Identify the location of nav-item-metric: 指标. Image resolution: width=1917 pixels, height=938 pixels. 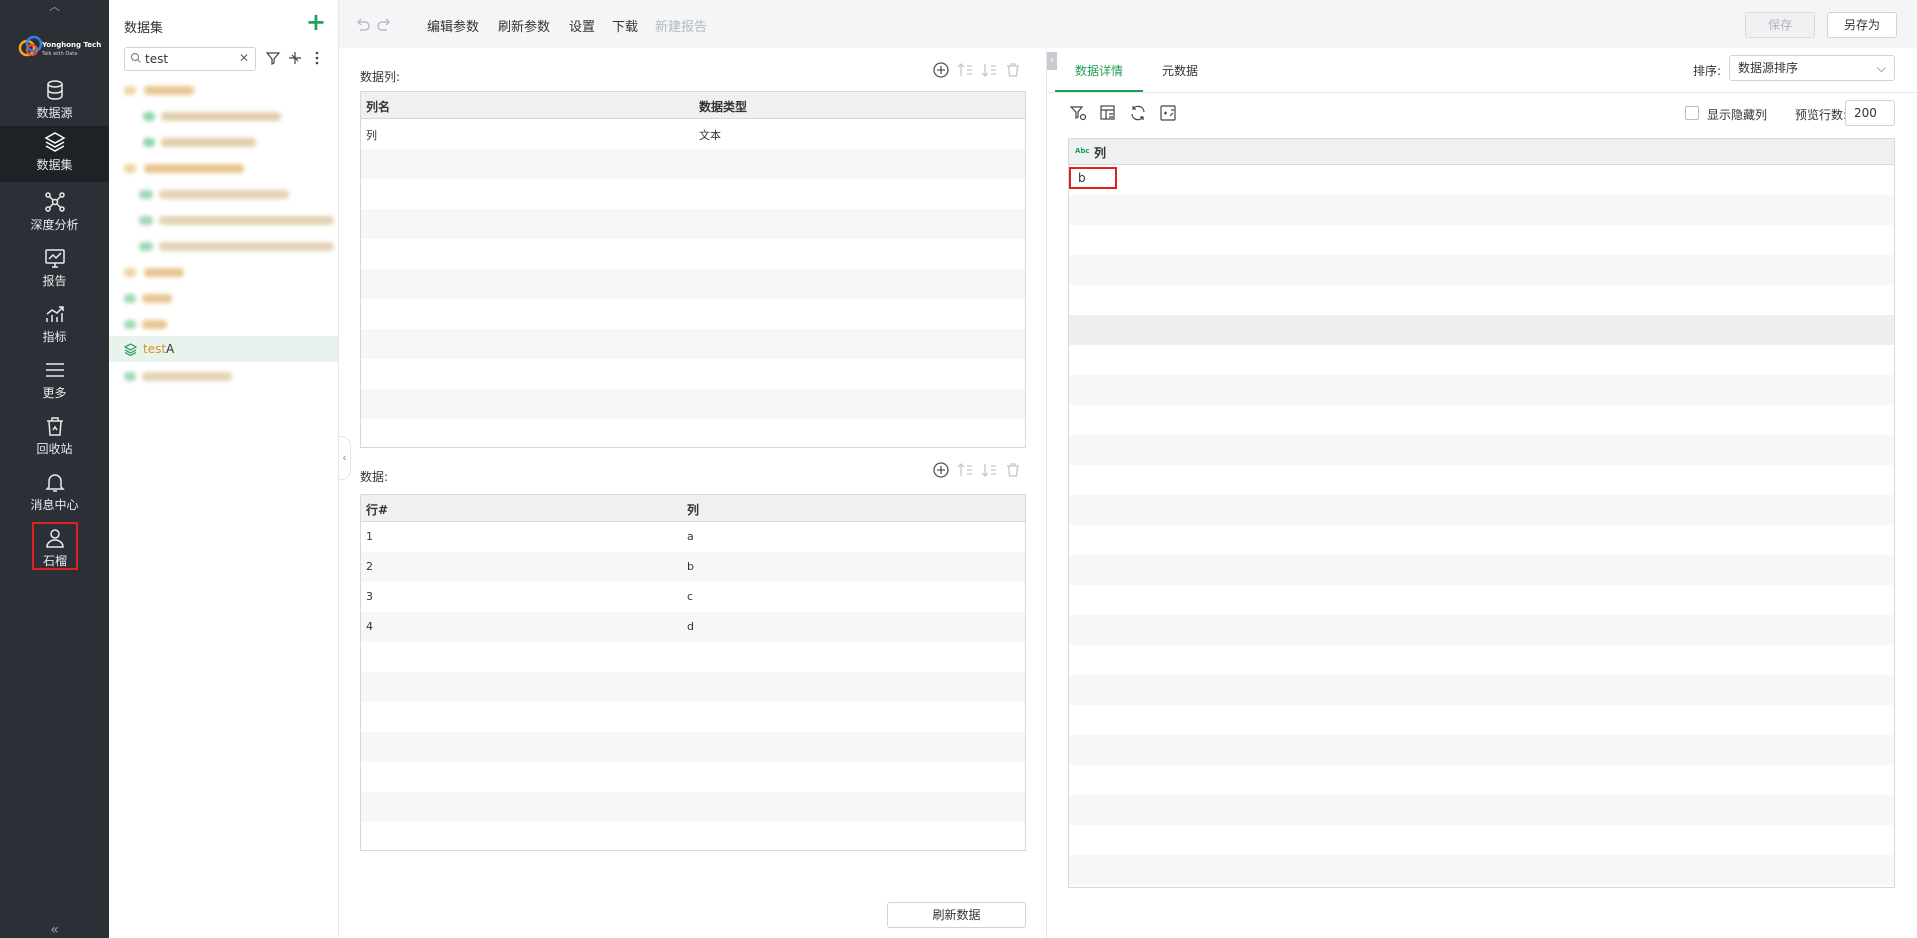
(54, 326).